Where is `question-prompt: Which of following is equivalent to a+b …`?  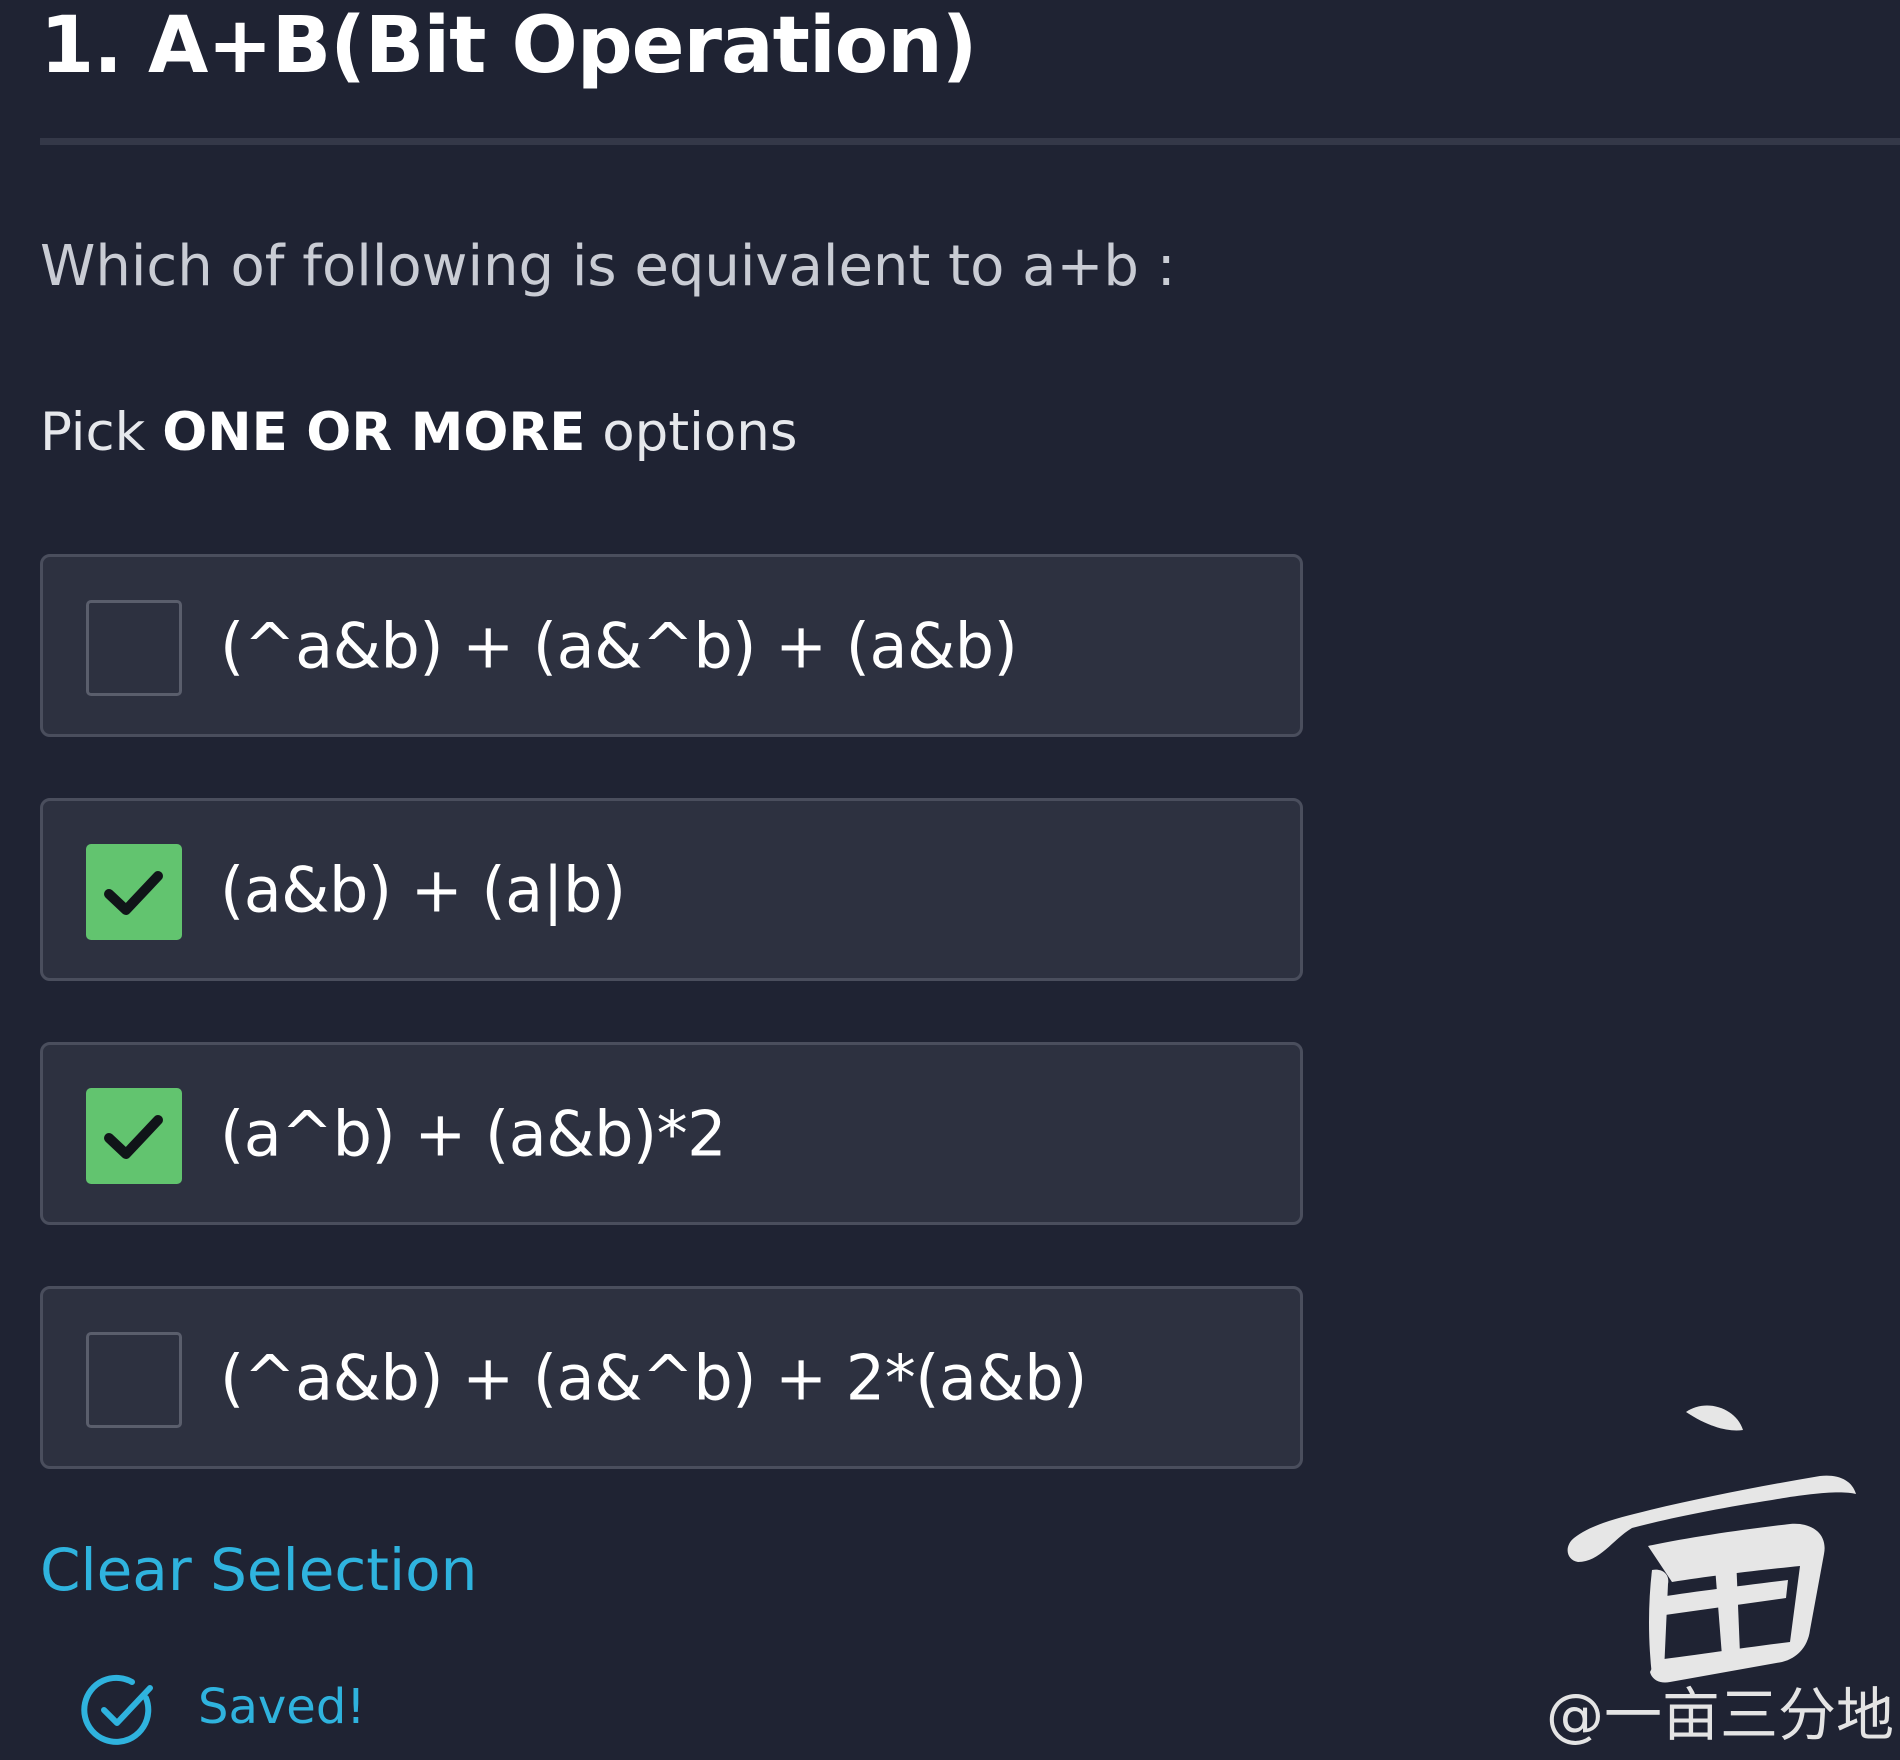
question-prompt: Which of following is equivalent to a+b … is located at coordinates (608, 266).